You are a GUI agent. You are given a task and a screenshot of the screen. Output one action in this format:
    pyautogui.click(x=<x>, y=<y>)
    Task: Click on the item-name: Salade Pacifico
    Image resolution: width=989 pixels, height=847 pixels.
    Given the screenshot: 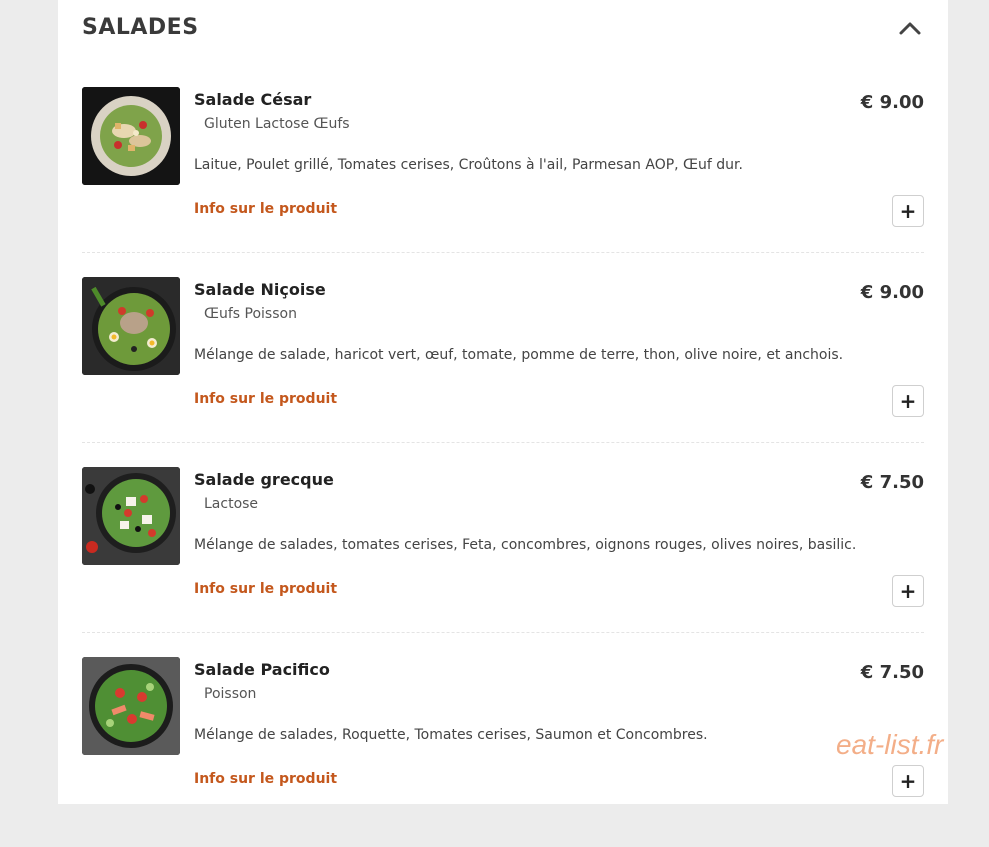 What is the action you would take?
    pyautogui.click(x=262, y=669)
    